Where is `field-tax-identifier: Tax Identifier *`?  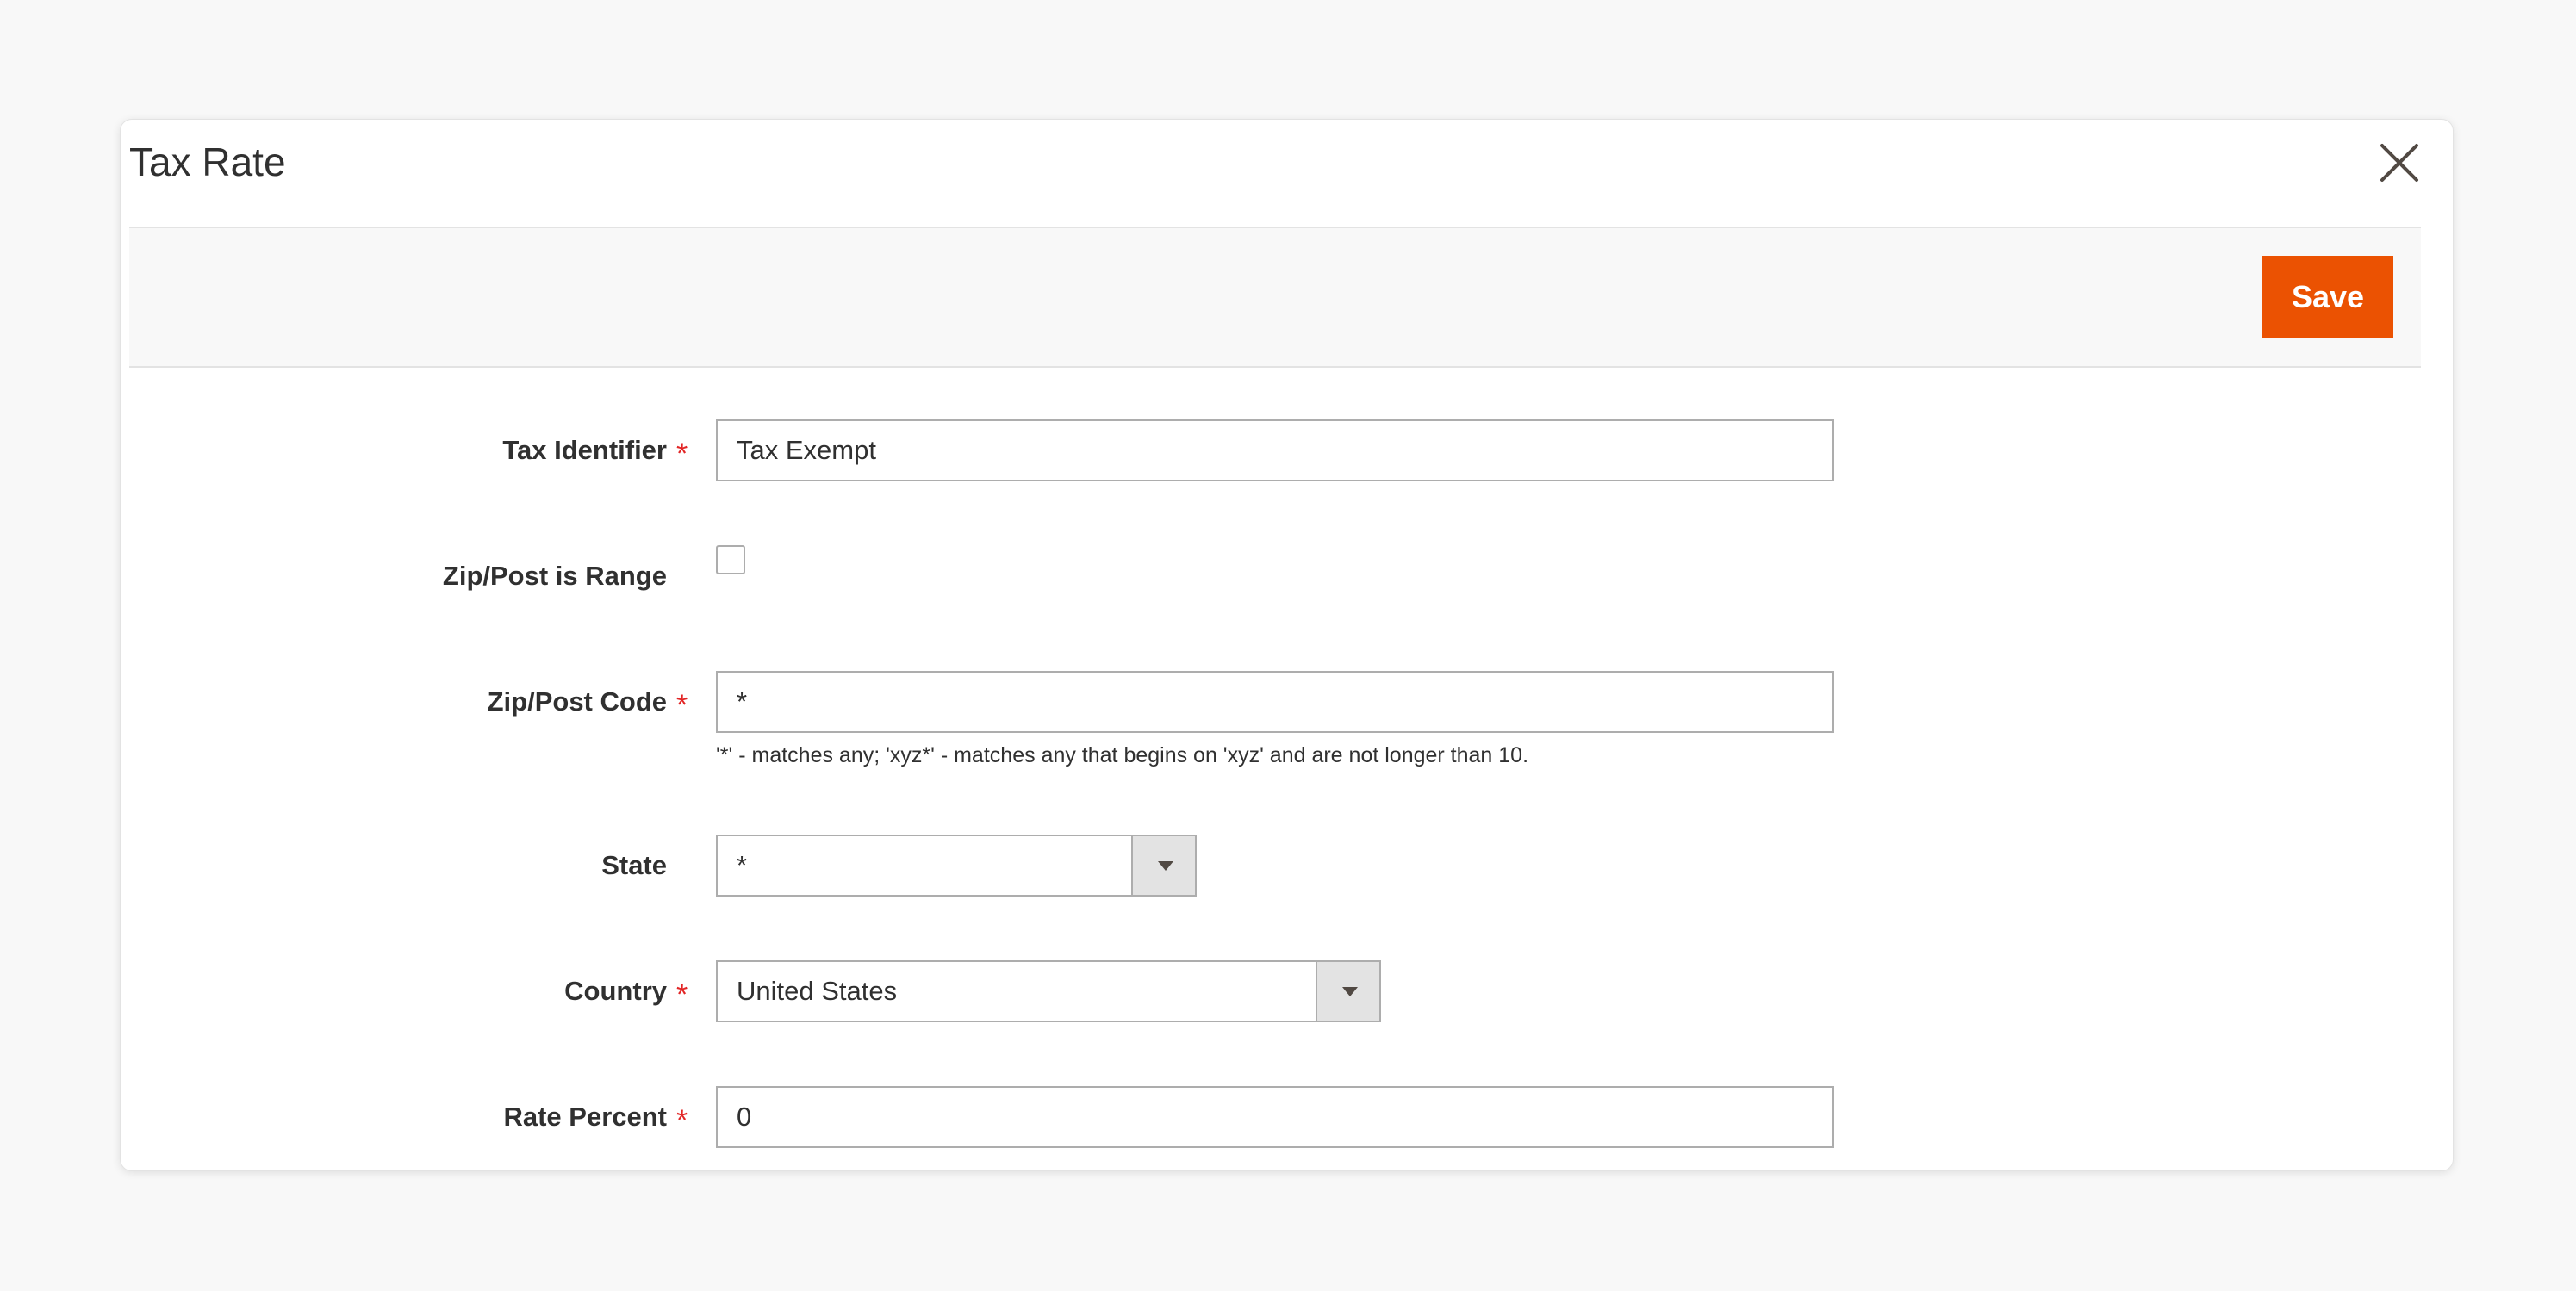 field-tax-identifier: Tax Identifier * is located at coordinates (1288, 450).